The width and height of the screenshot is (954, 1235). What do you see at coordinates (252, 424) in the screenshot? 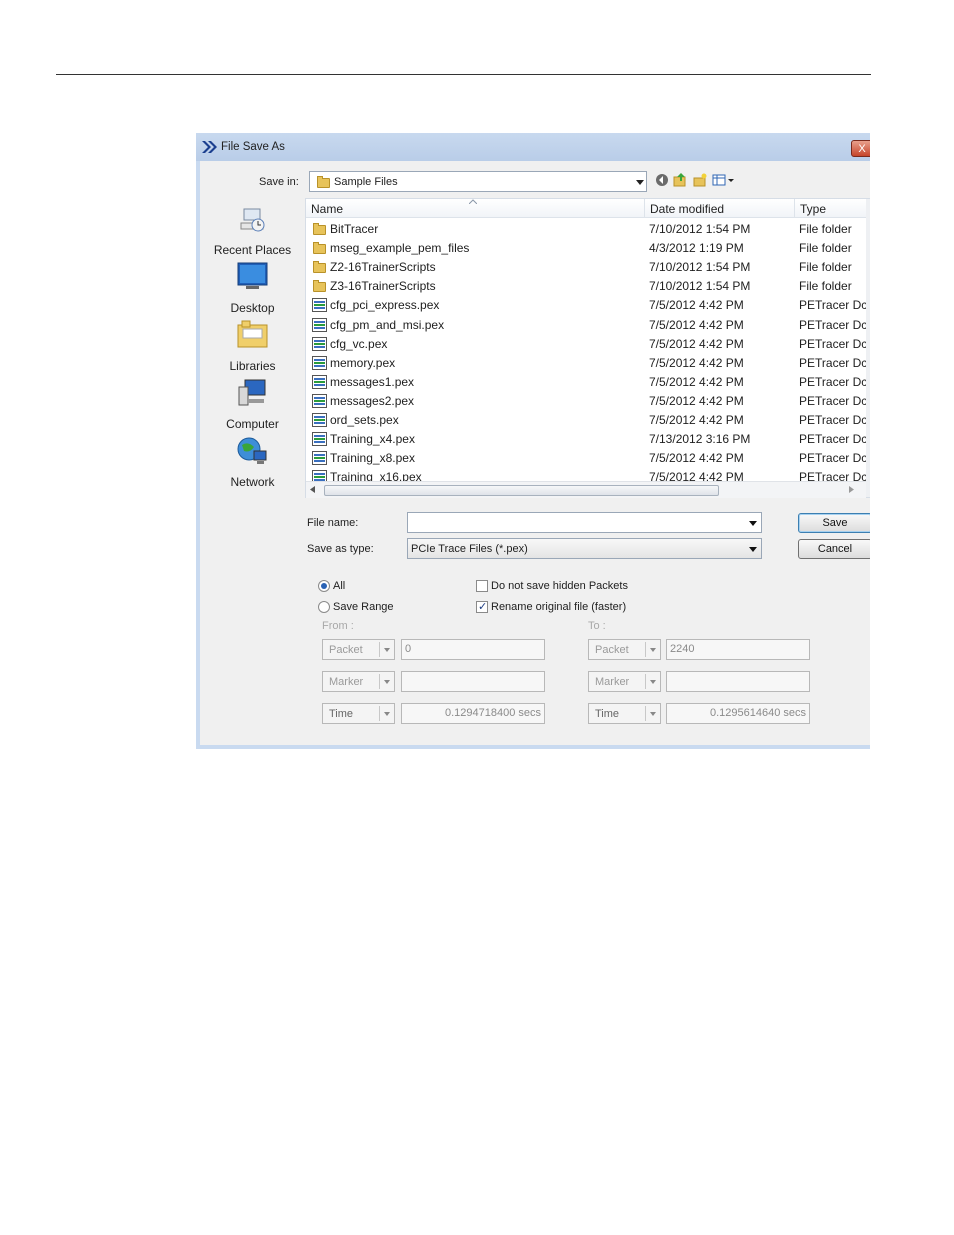
I see `place-label: Computer` at bounding box center [252, 424].